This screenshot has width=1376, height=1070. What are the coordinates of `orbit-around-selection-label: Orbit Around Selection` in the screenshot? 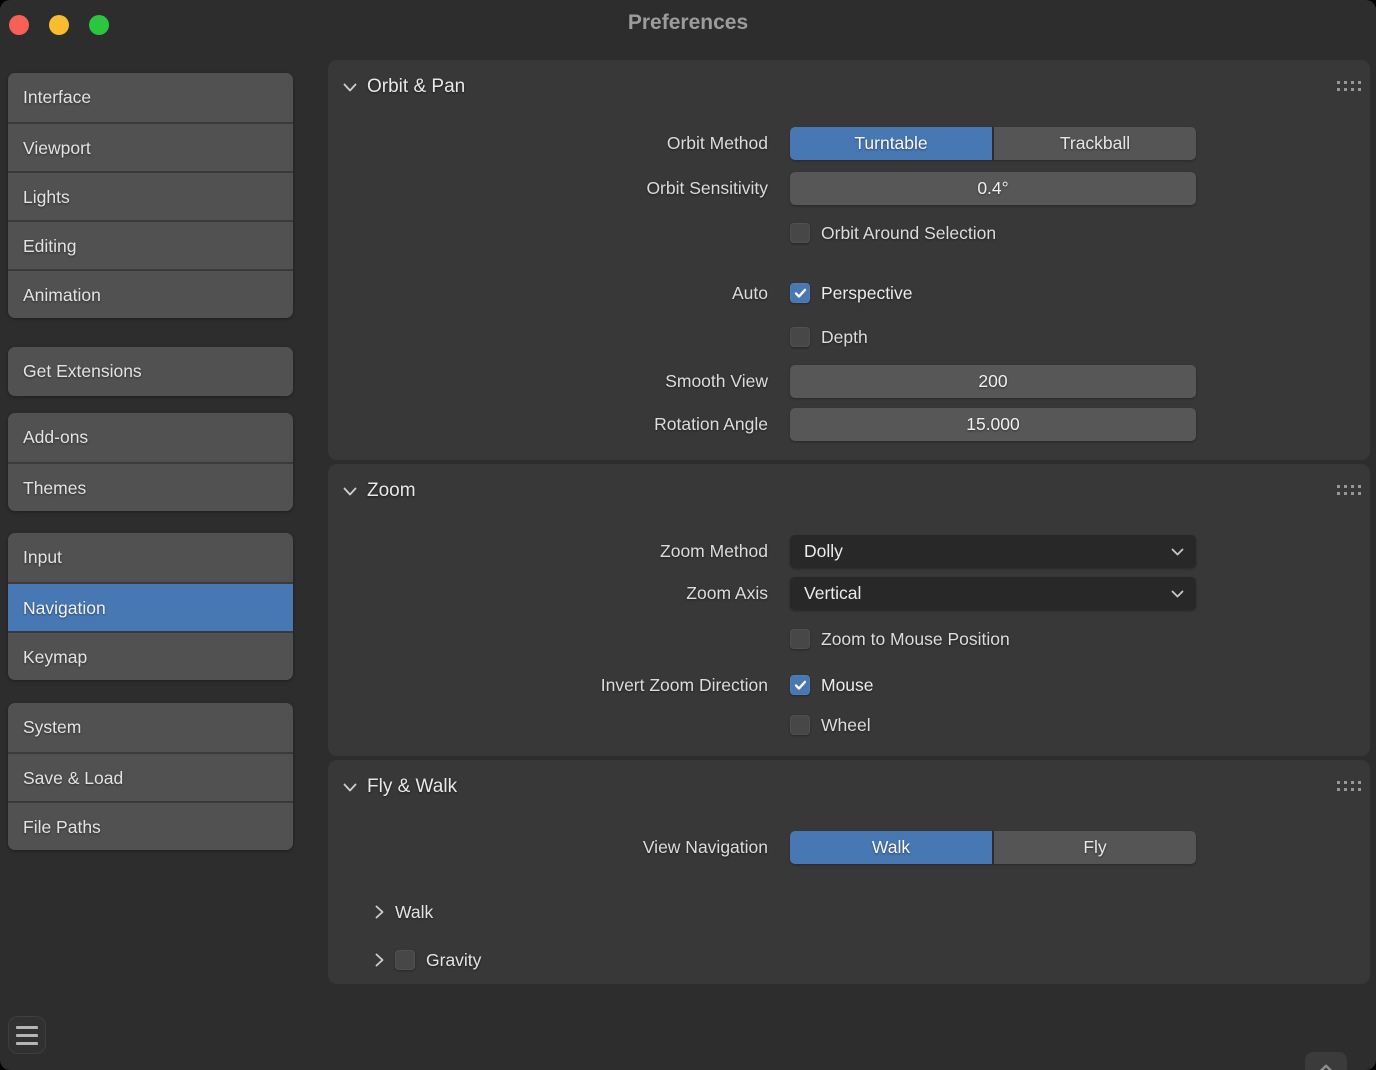 It's located at (909, 232).